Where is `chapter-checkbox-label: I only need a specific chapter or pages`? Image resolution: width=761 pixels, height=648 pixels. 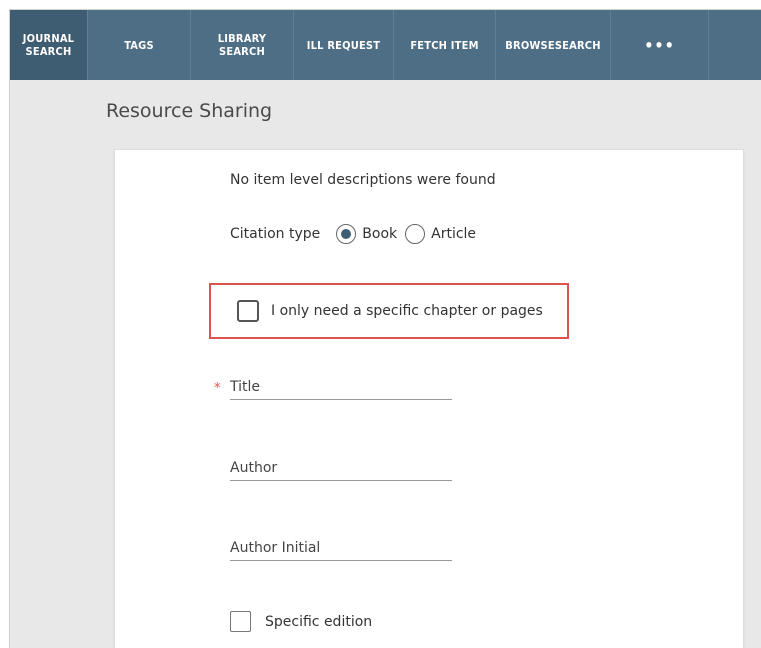
chapter-checkbox-label: I only need a specific chapter or pages is located at coordinates (407, 311).